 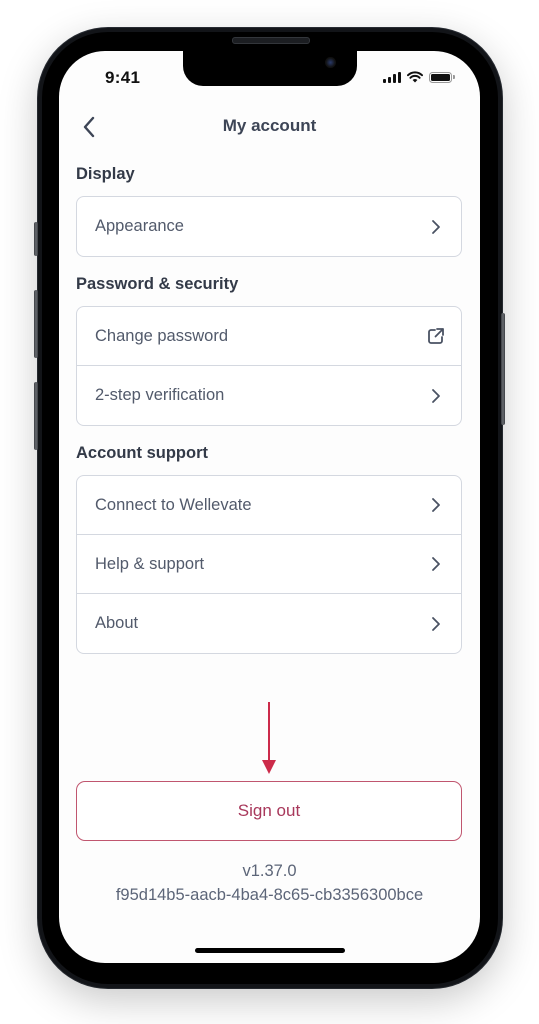 What do you see at coordinates (36, 239) in the screenshot?
I see `silent-switch` at bounding box center [36, 239].